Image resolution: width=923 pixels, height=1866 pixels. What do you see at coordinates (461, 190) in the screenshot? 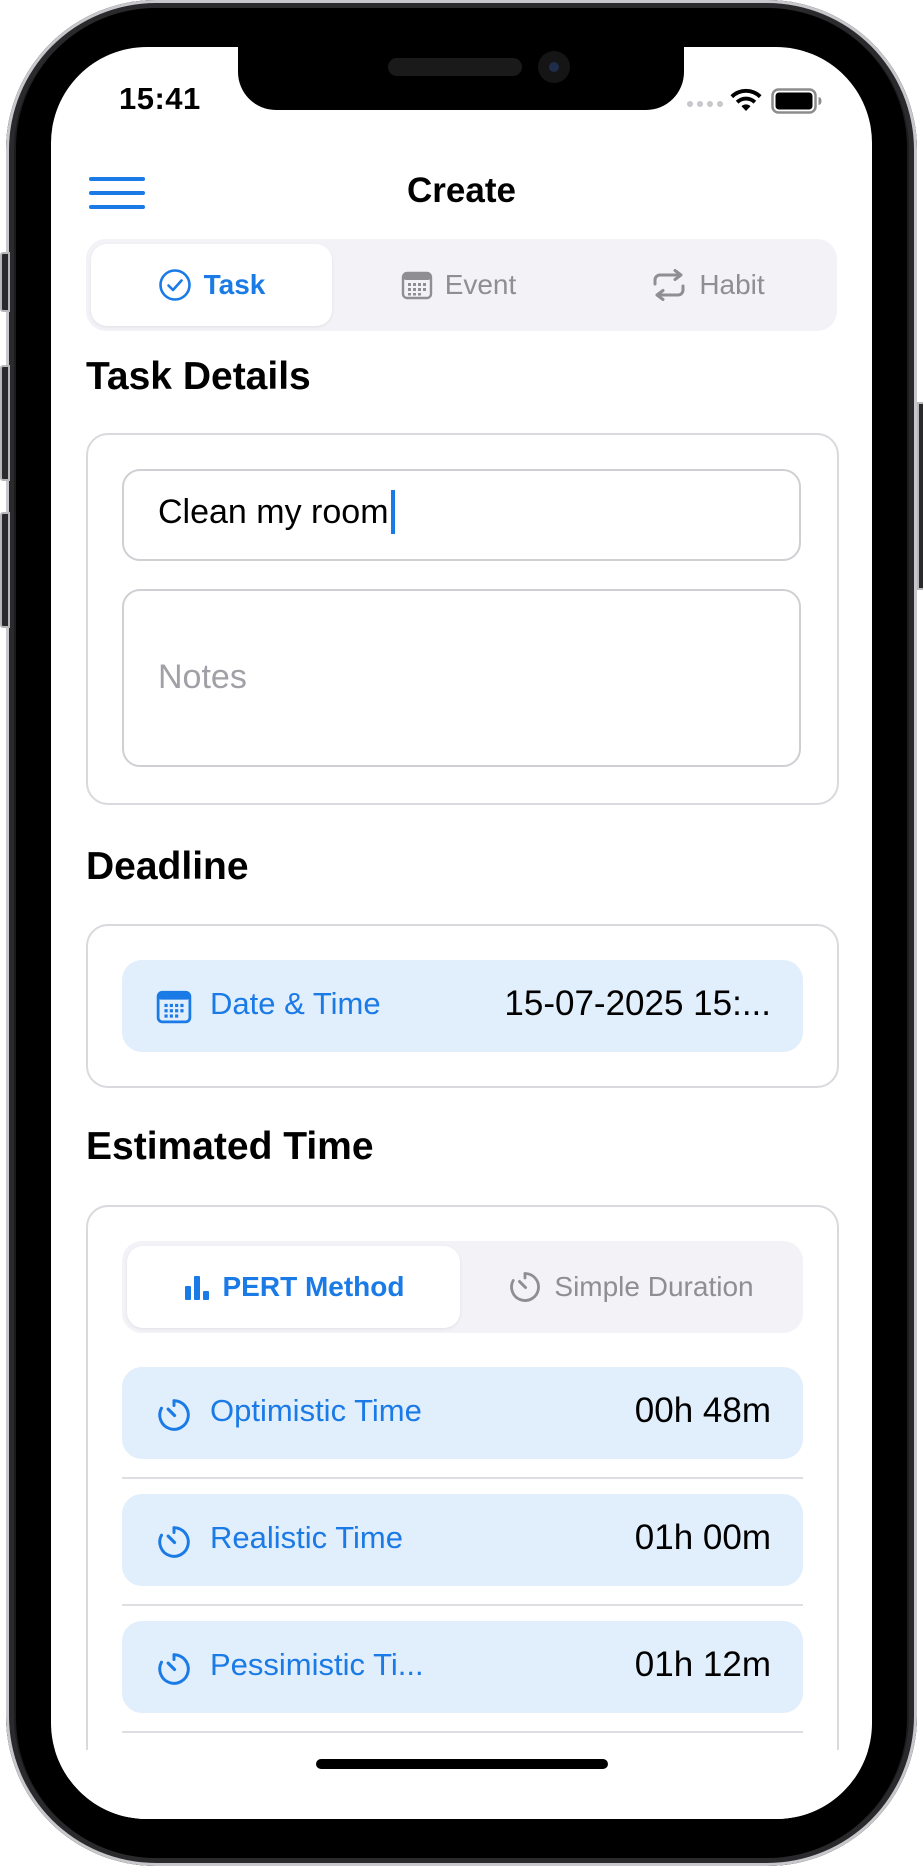
I see `page-title: Create` at bounding box center [461, 190].